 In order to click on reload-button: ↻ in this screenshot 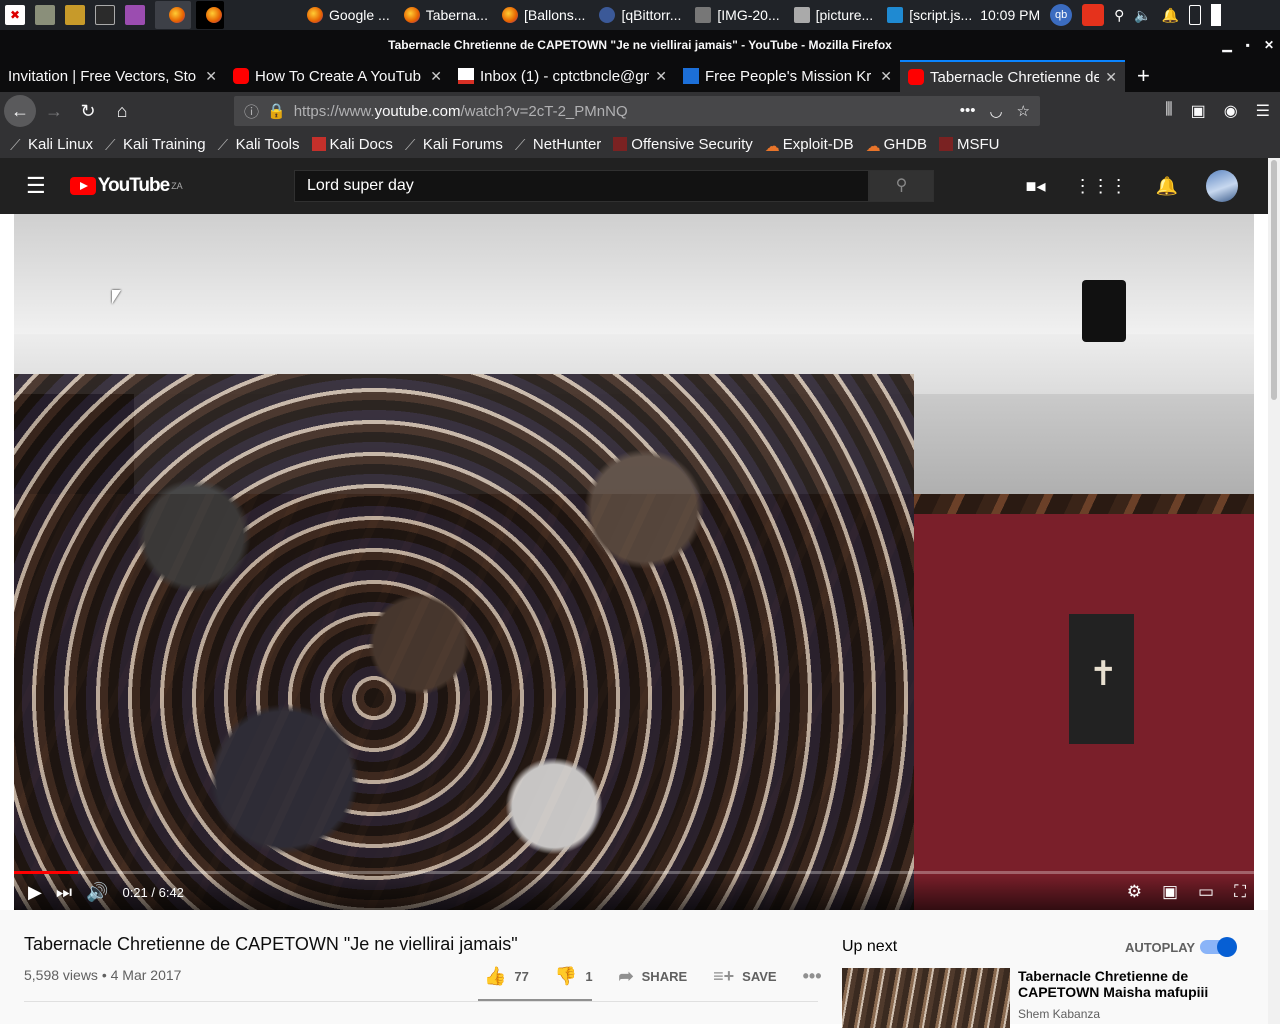, I will do `click(88, 111)`.